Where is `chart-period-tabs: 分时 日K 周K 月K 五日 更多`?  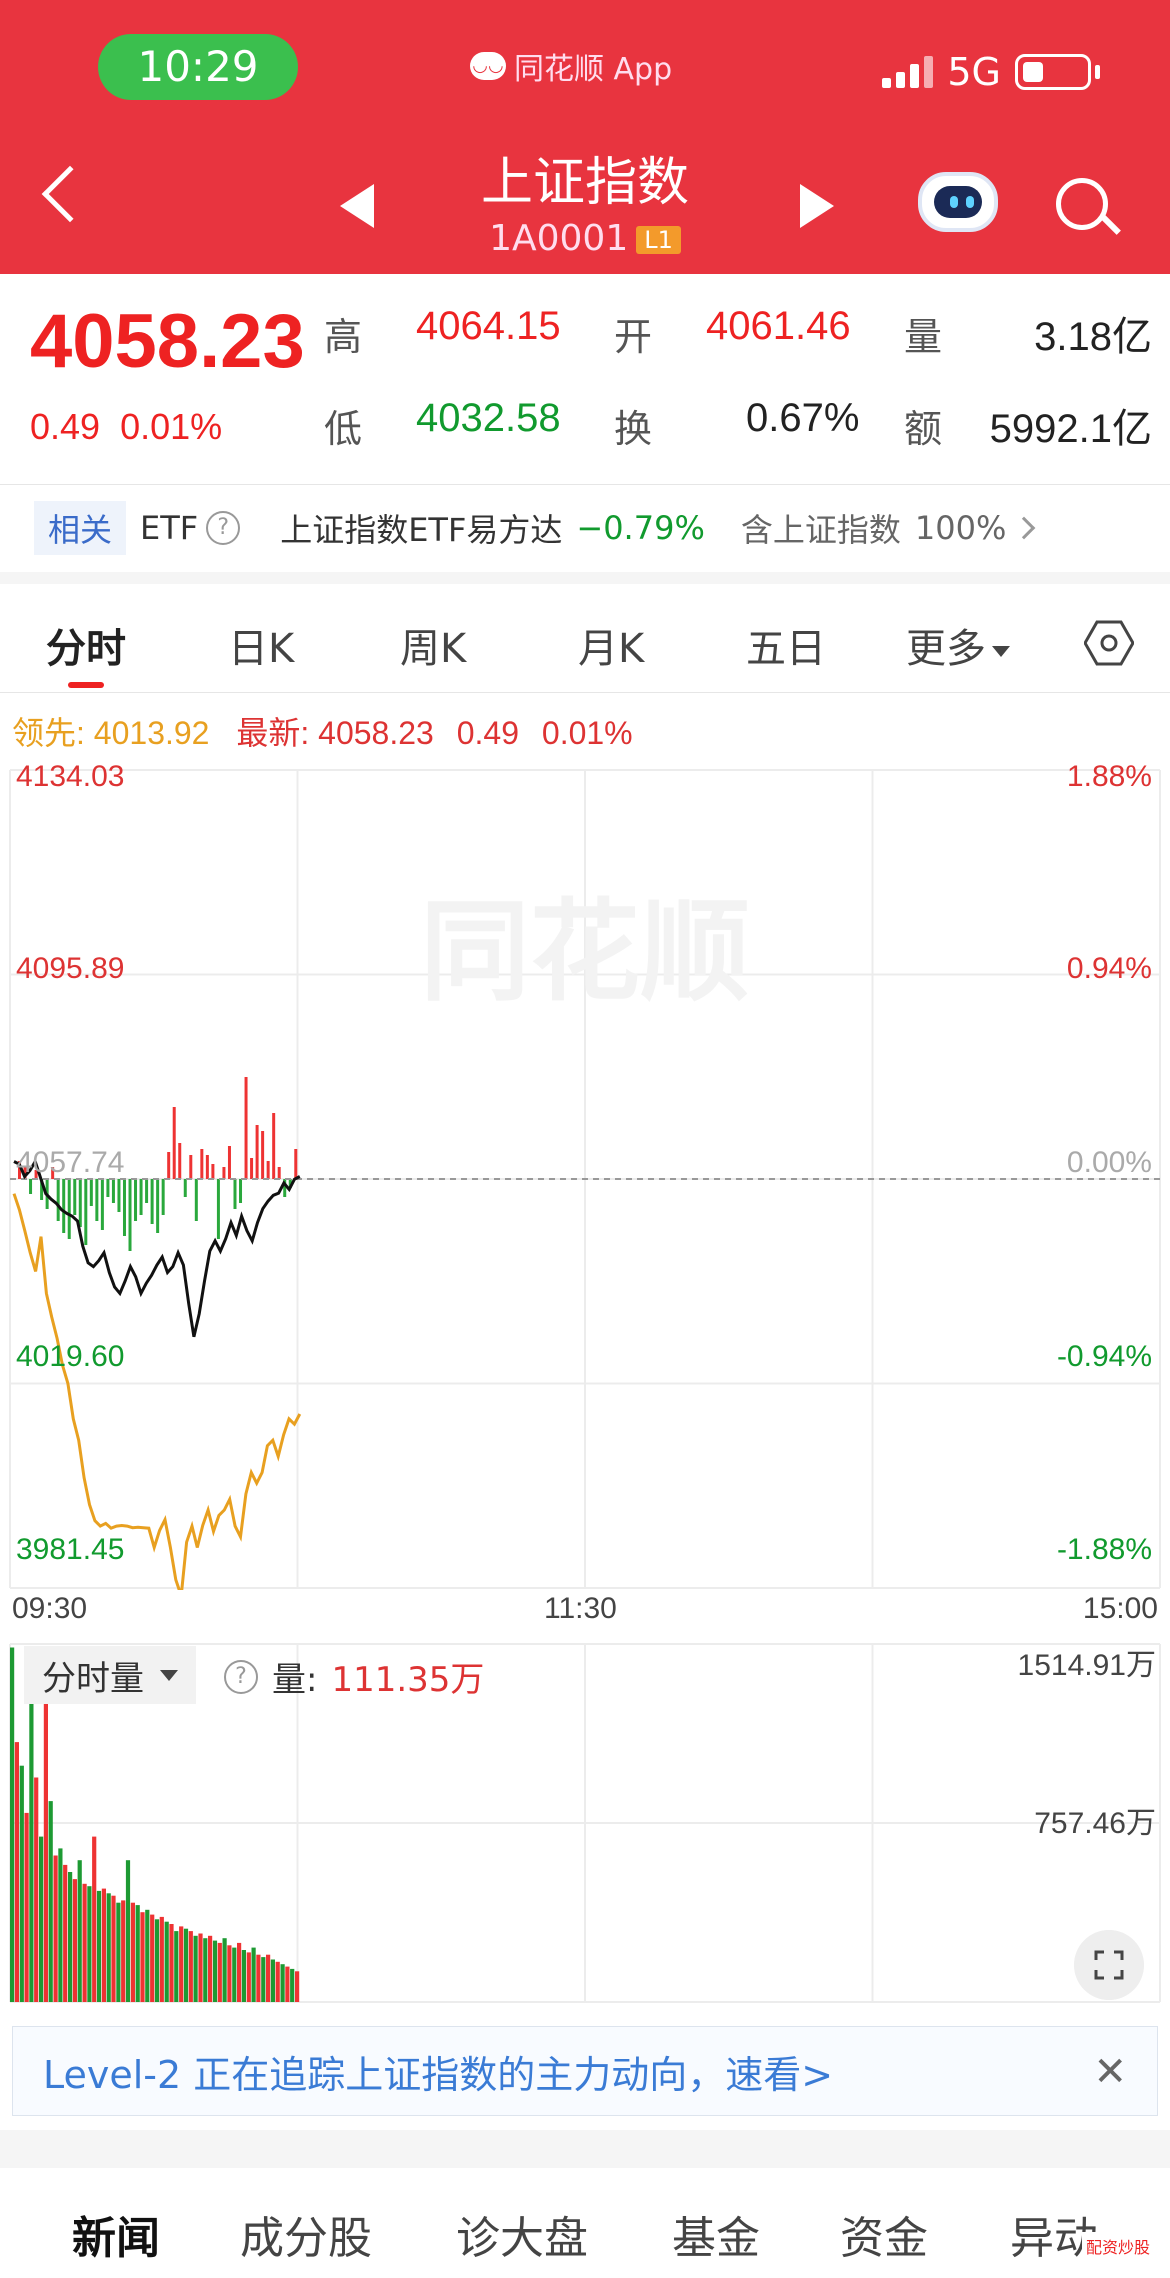 chart-period-tabs: 分时 日K 周K 月K 五日 更多 is located at coordinates (585, 645).